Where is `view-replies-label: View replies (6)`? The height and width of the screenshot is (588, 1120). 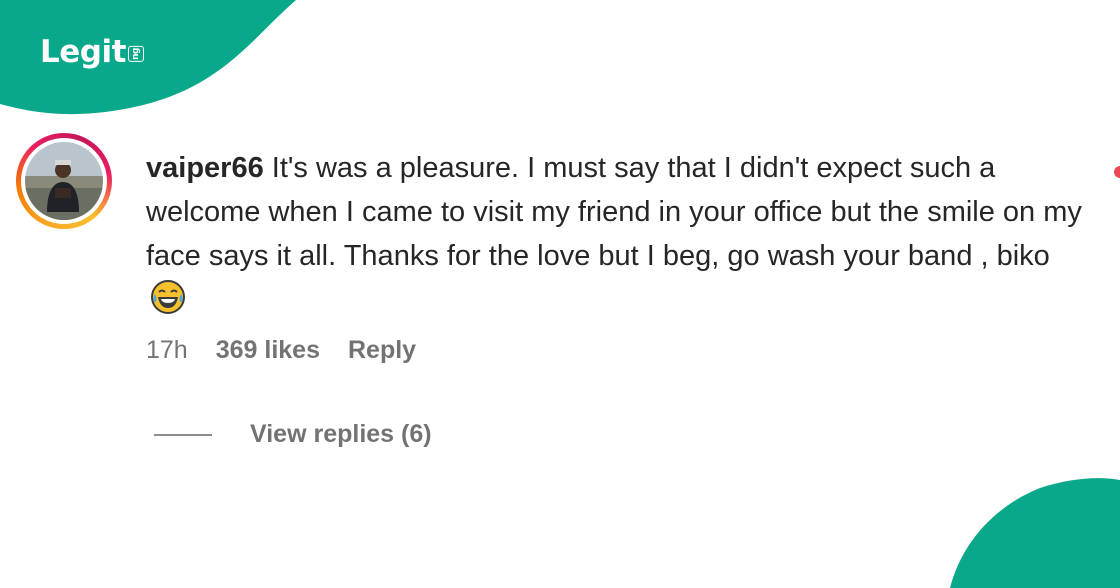
view-replies-label: View replies (6) is located at coordinates (341, 434).